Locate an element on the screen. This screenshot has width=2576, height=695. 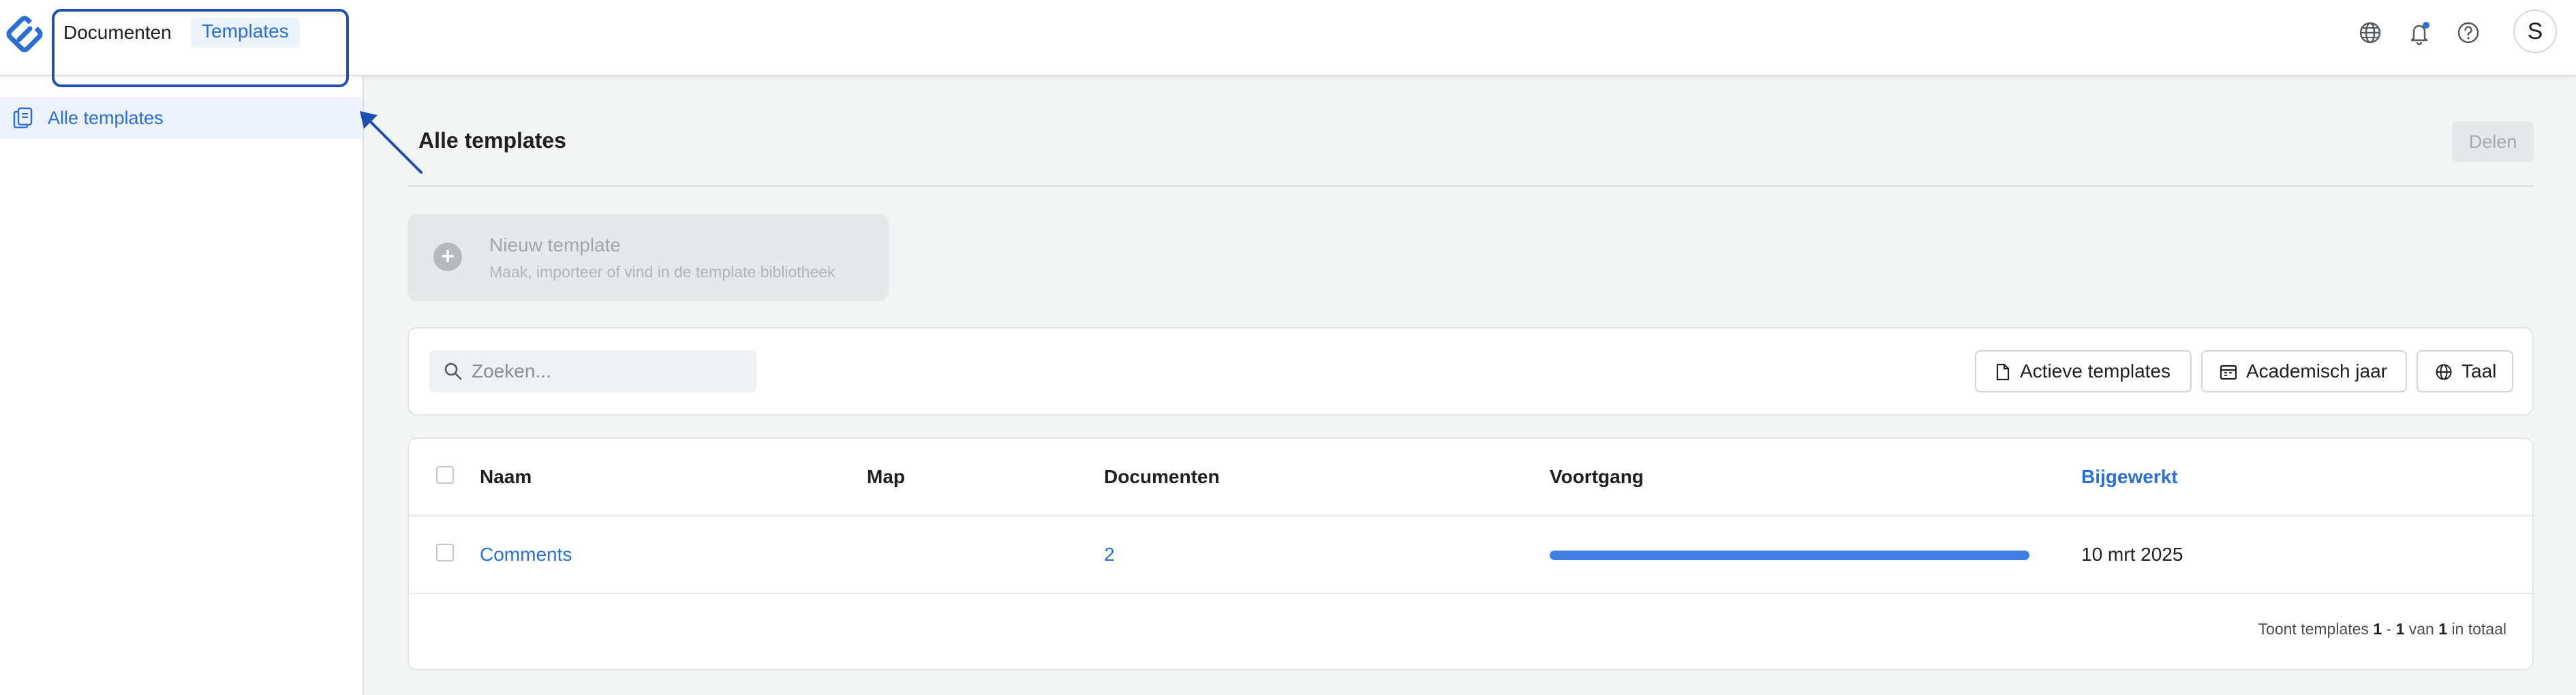
sidebar-item-alle-templates: Alle templates is located at coordinates (181, 118).